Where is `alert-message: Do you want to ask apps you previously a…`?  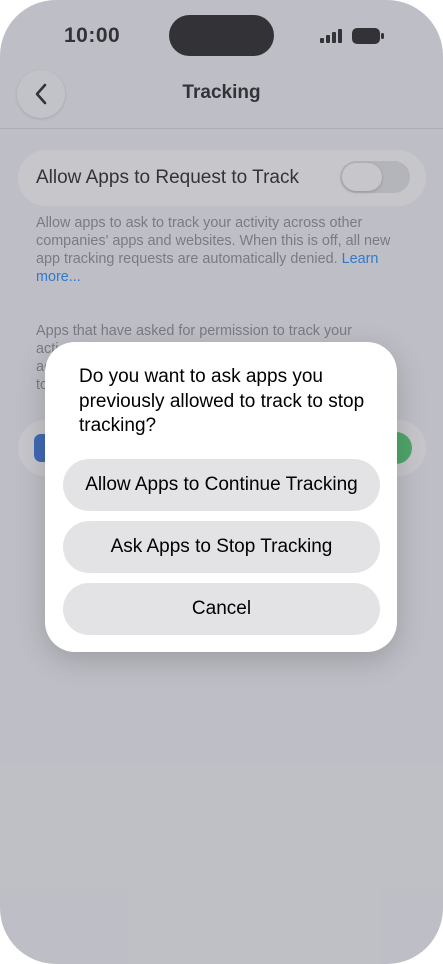 alert-message: Do you want to ask apps you previously a… is located at coordinates (222, 401).